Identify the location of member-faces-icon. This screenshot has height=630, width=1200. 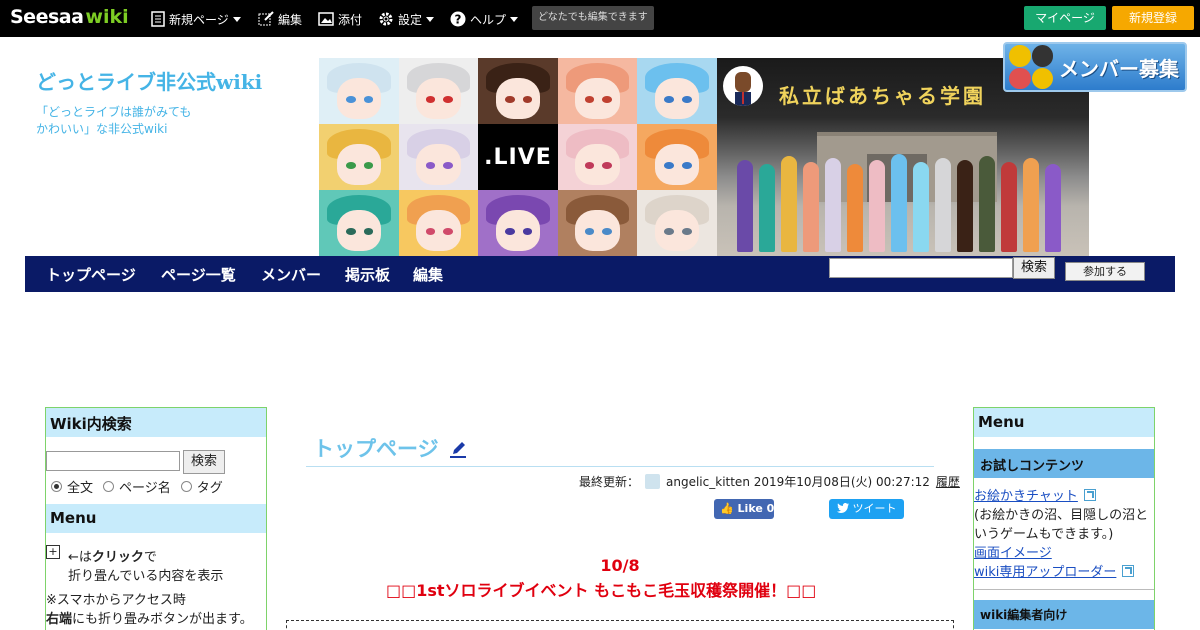
(1031, 67).